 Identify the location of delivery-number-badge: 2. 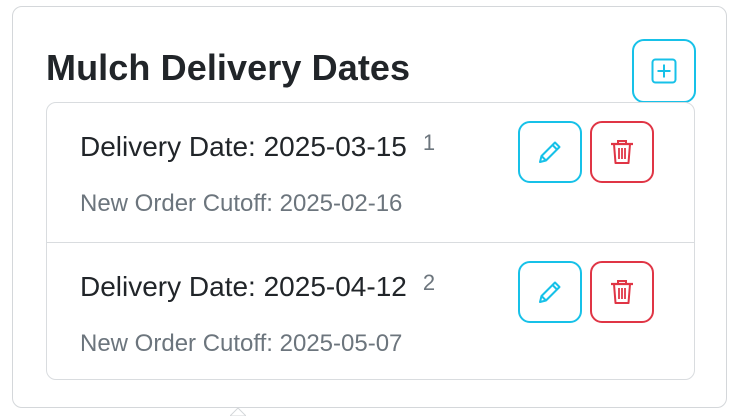
(429, 282).